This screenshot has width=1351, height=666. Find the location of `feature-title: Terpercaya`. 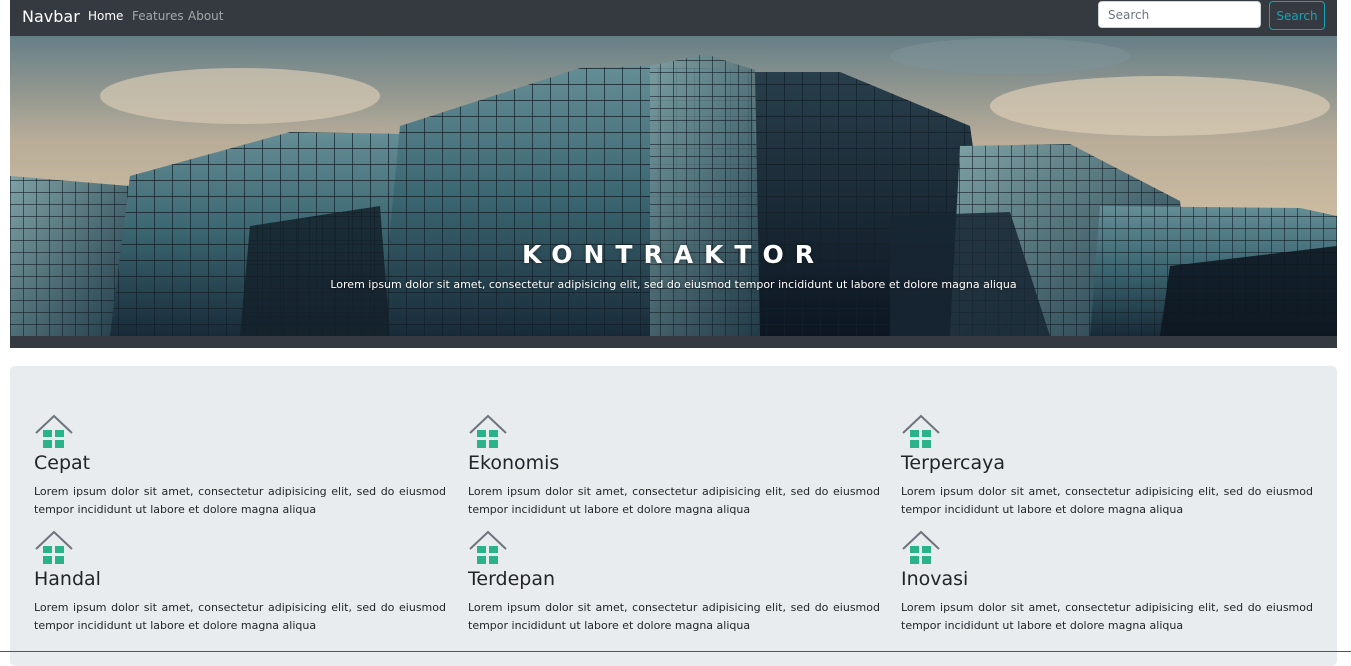

feature-title: Terpercaya is located at coordinates (953, 463).